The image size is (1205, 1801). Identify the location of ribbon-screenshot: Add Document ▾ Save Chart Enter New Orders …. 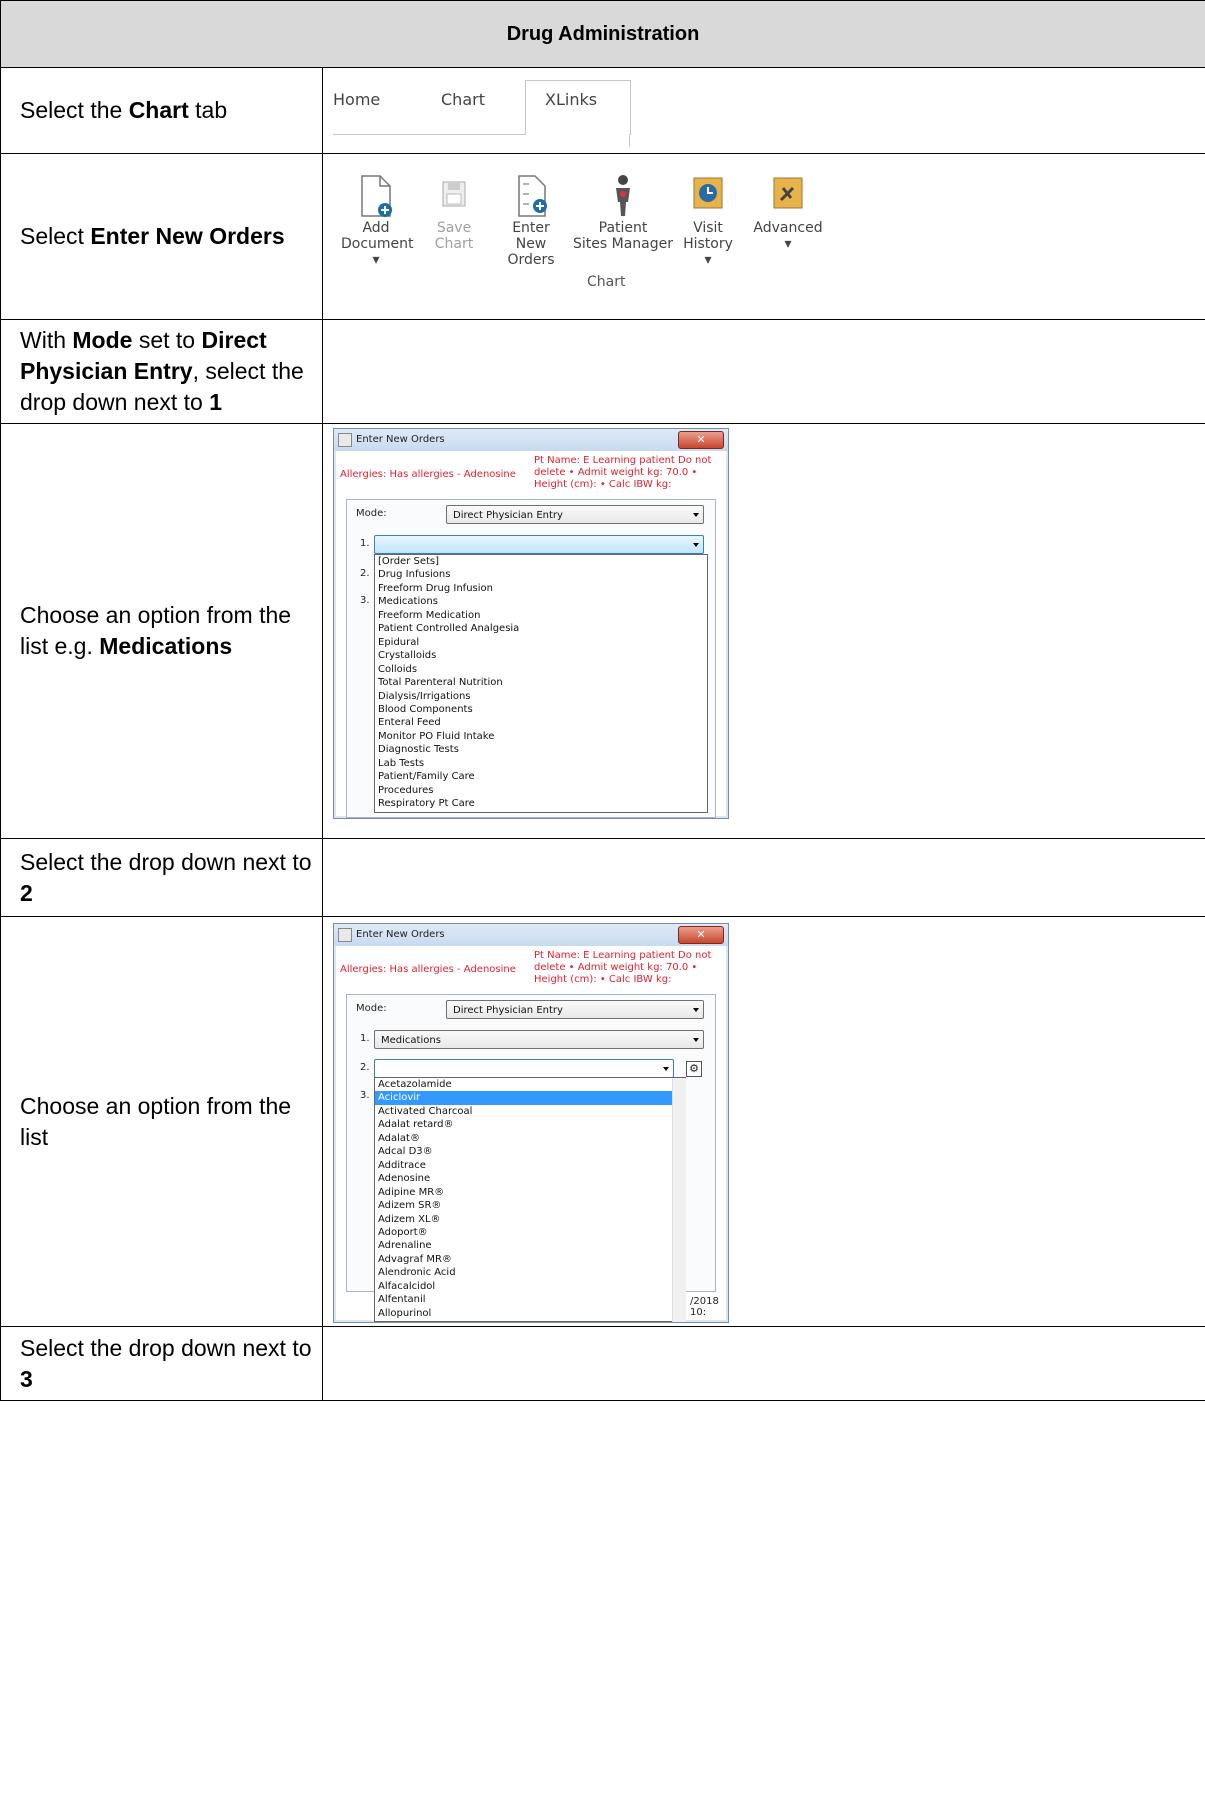
(763, 236).